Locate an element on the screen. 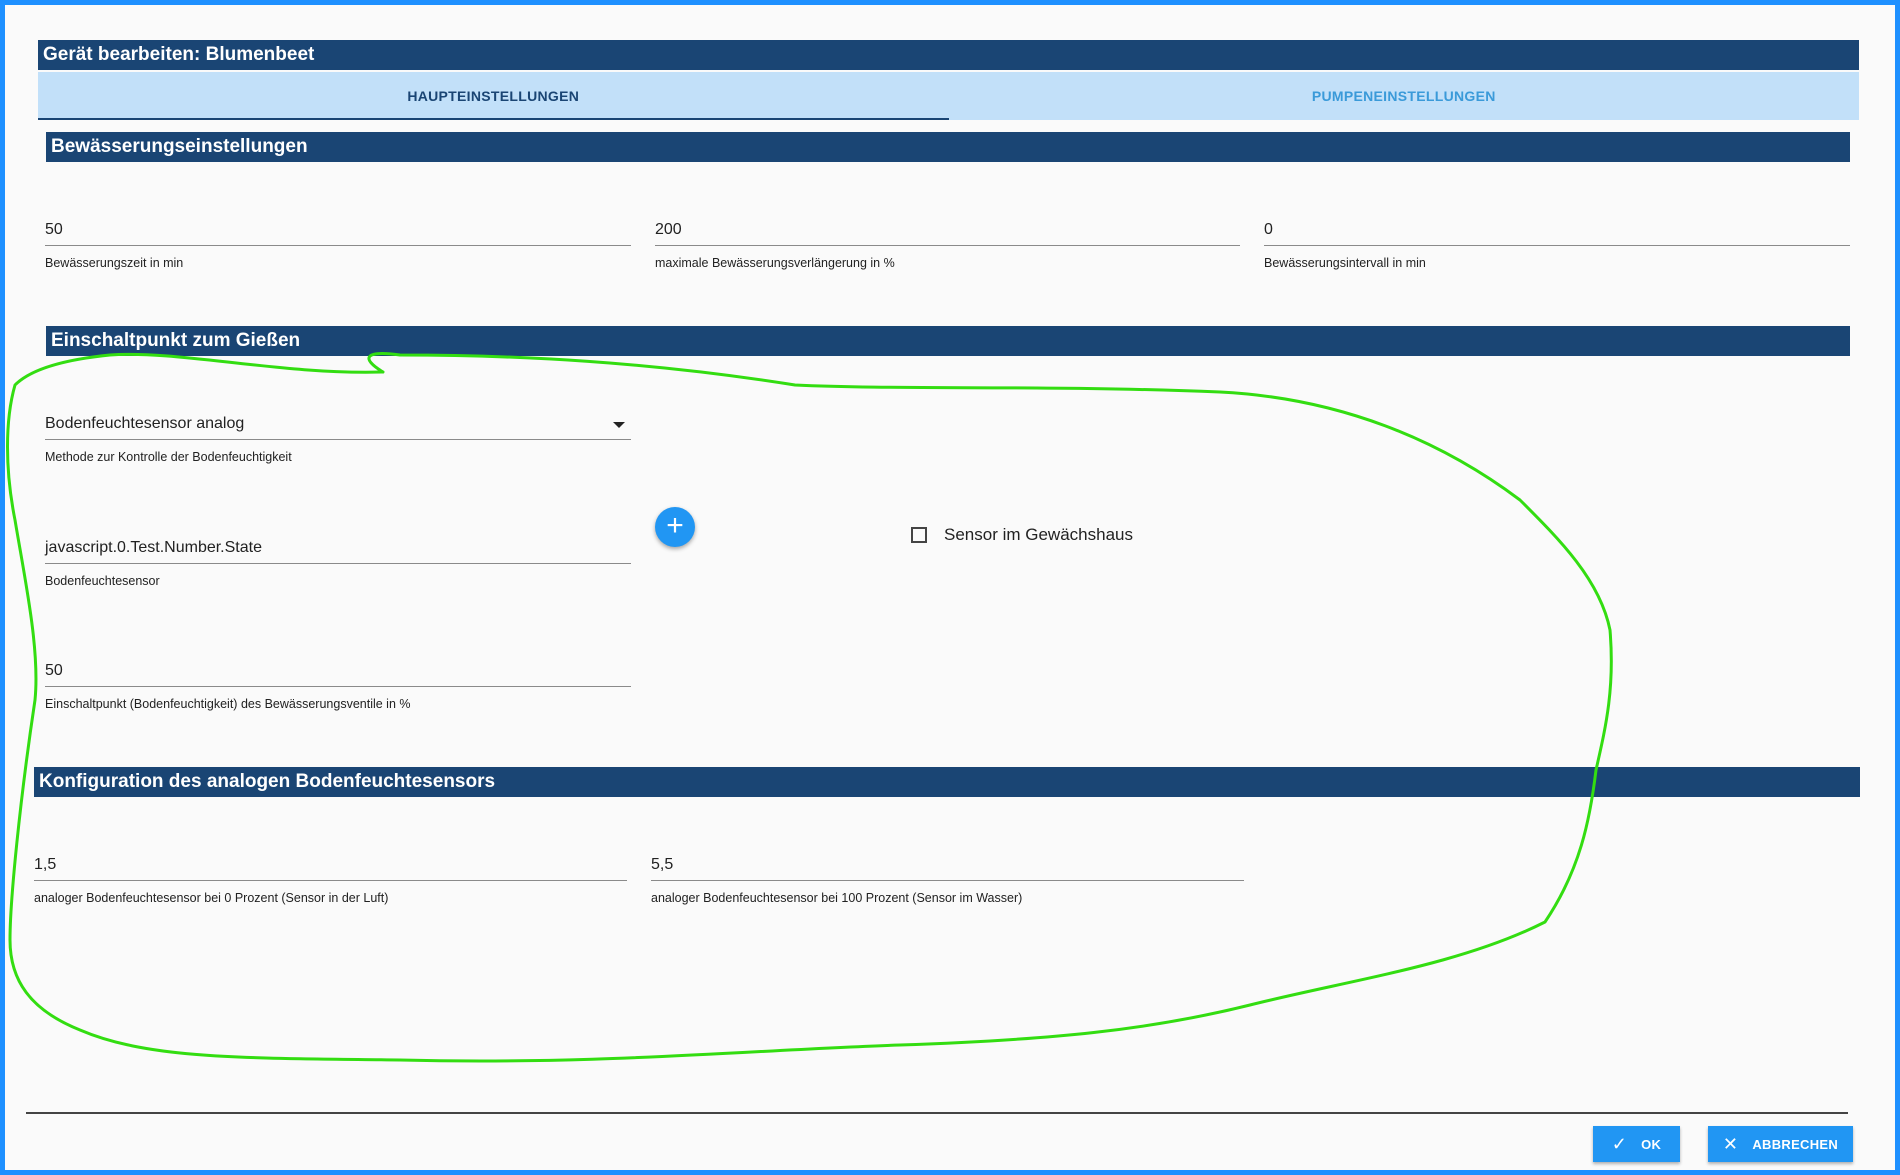 The width and height of the screenshot is (1900, 1175). greenhouse-checkbox-label: Sensor im Gewächshaus is located at coordinates (1038, 534).